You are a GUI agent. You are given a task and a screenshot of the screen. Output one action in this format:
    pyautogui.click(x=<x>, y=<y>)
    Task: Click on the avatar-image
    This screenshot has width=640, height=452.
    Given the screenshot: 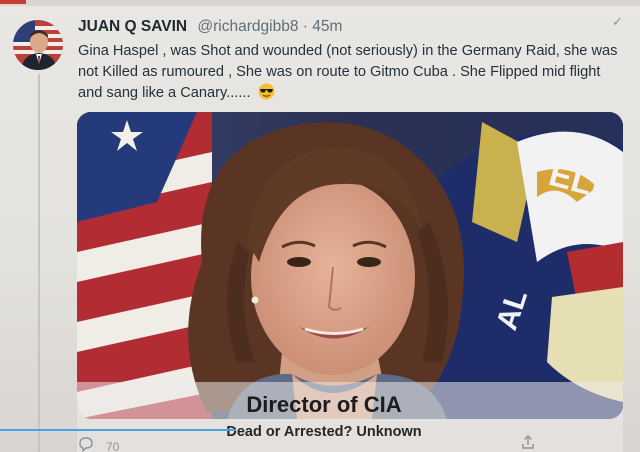 What is the action you would take?
    pyautogui.click(x=38, y=45)
    